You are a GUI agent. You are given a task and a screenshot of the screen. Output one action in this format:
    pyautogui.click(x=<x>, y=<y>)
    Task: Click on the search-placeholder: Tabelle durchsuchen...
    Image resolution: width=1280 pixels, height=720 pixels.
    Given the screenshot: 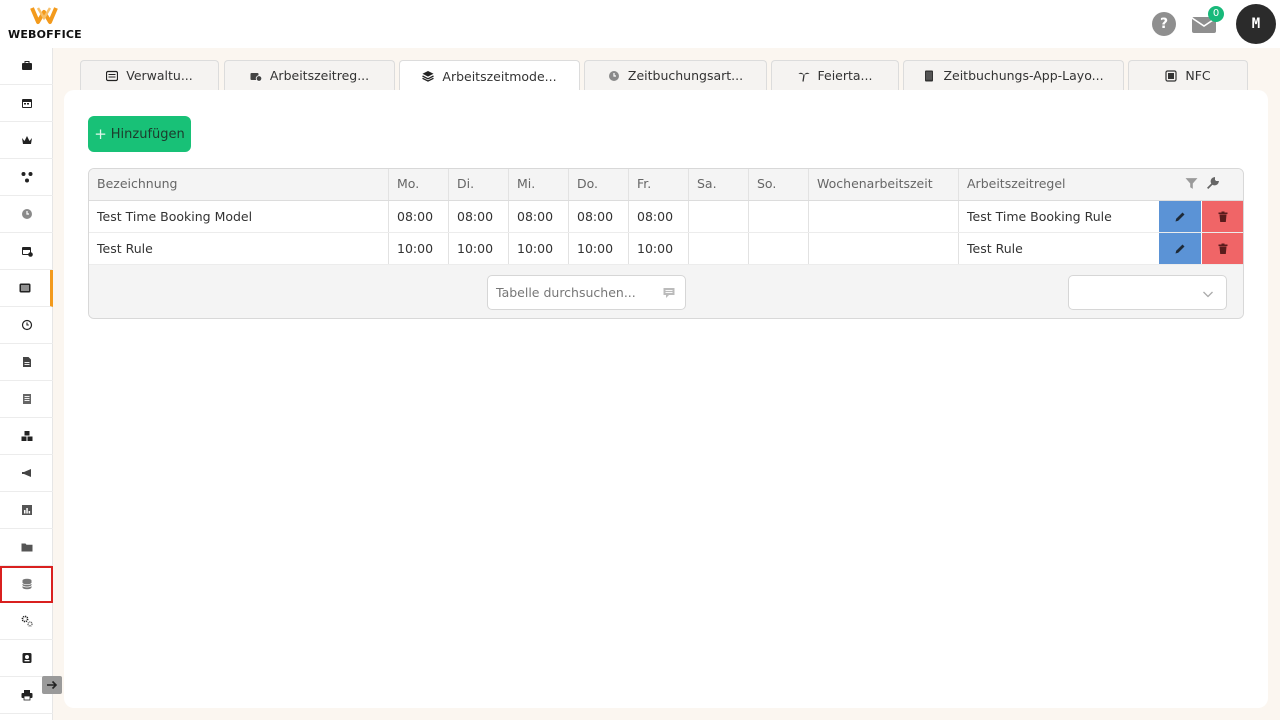 What is the action you would take?
    pyautogui.click(x=566, y=292)
    